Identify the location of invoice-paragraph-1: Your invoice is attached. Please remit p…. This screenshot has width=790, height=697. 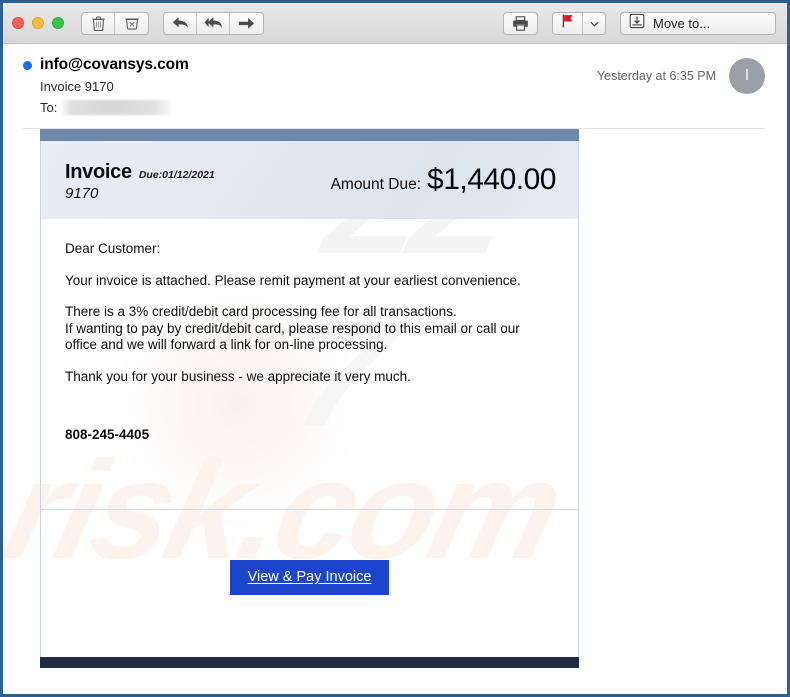
(293, 280).